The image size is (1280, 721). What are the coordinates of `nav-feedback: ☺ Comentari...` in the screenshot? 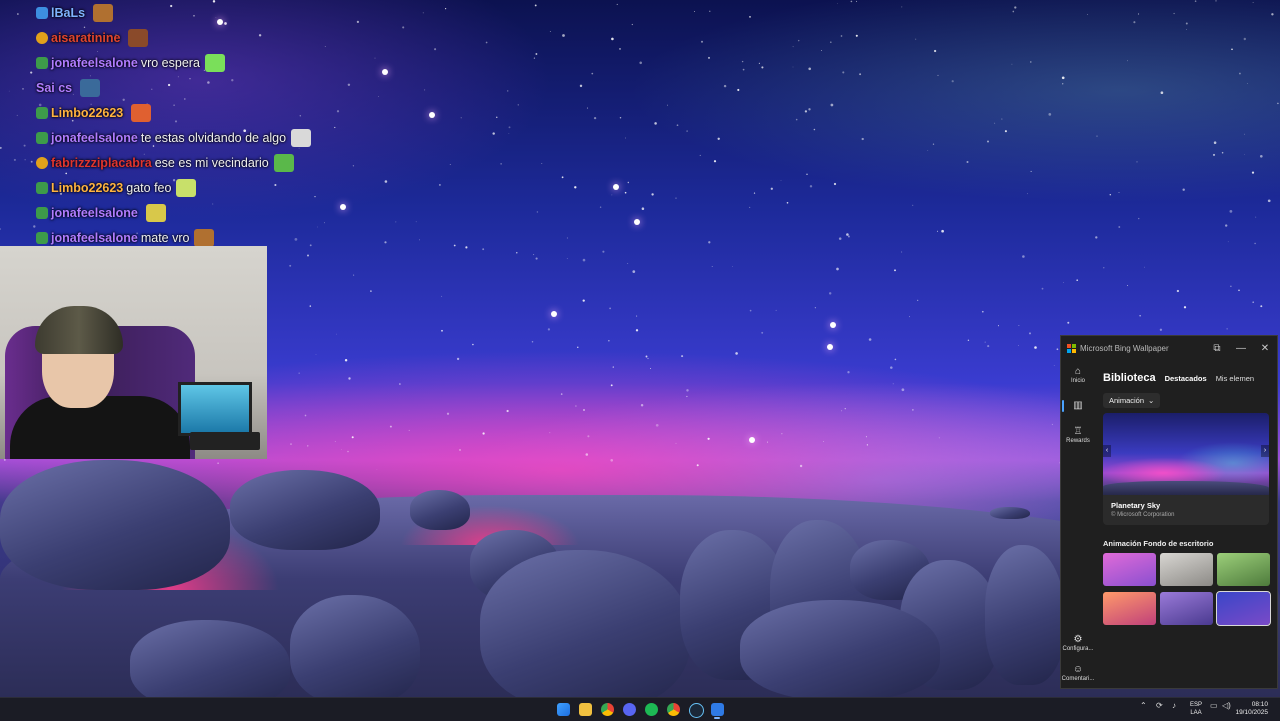 It's located at (1078, 673).